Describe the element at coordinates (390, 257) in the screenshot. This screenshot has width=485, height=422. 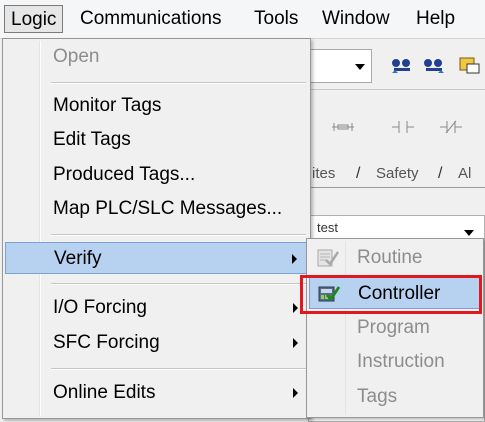
I see `menu-item-label: Routine` at that location.